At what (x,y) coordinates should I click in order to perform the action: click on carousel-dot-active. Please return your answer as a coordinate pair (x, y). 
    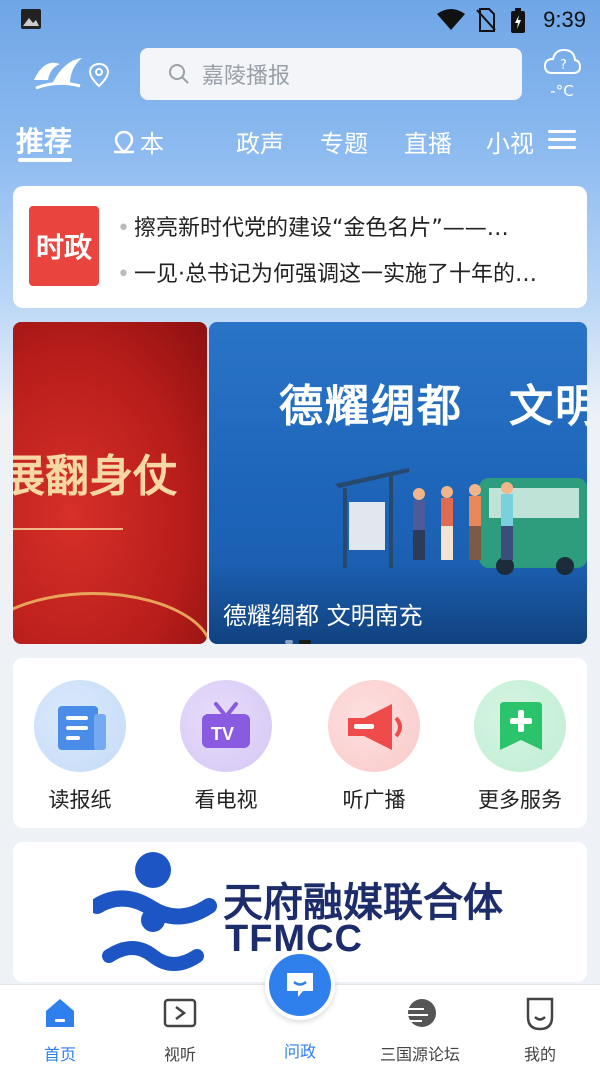
    Looking at the image, I should click on (305, 642).